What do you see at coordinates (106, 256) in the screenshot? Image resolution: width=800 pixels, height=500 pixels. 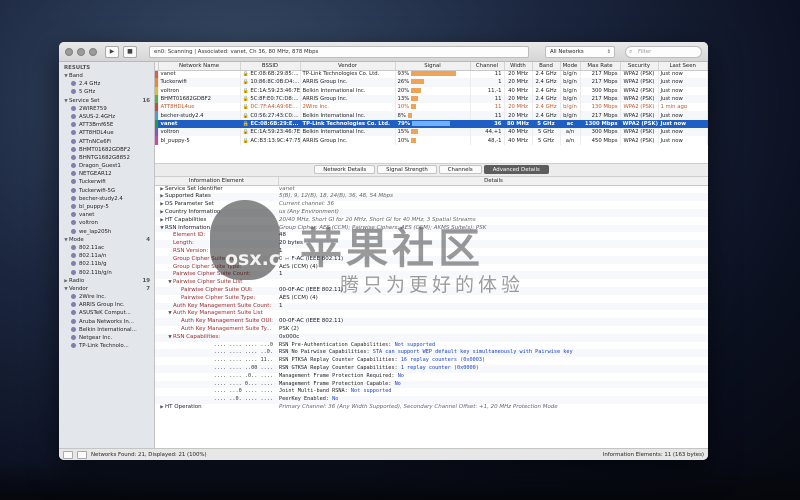 I see `sidebar-item: 802.11a/n` at bounding box center [106, 256].